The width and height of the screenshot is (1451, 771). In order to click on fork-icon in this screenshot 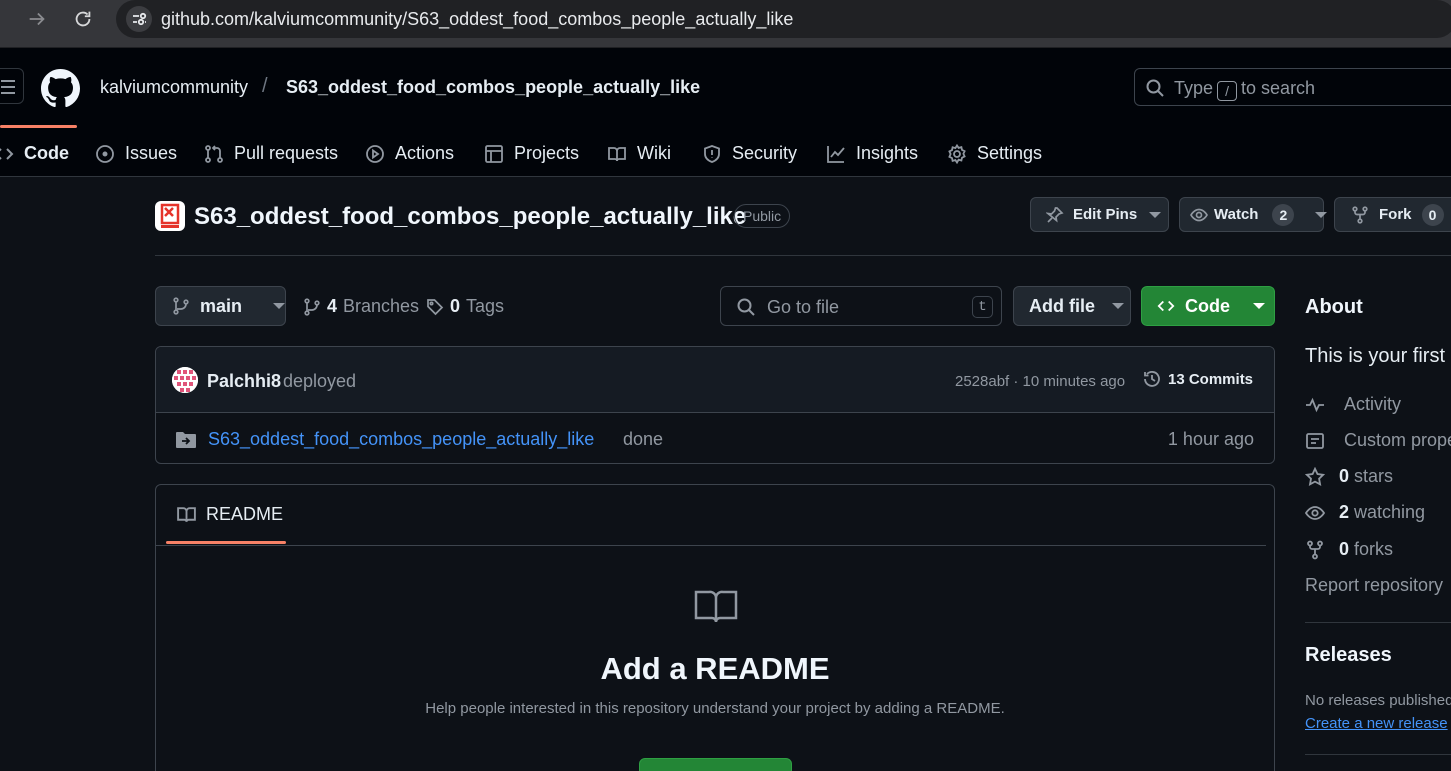, I will do `click(1315, 550)`.